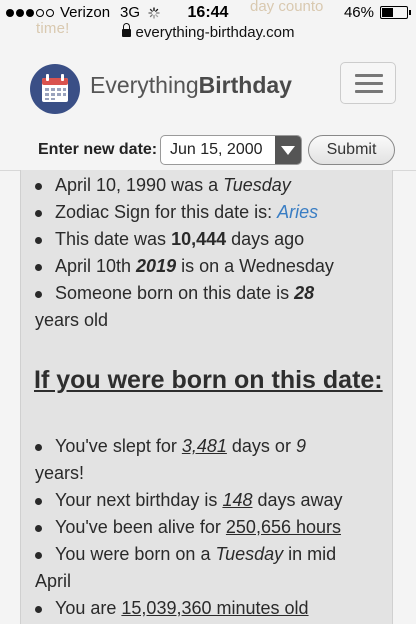 The image size is (416, 624). Describe the element at coordinates (206, 568) in the screenshot. I see `list-item: You were born on a Tuesday in mid April` at that location.